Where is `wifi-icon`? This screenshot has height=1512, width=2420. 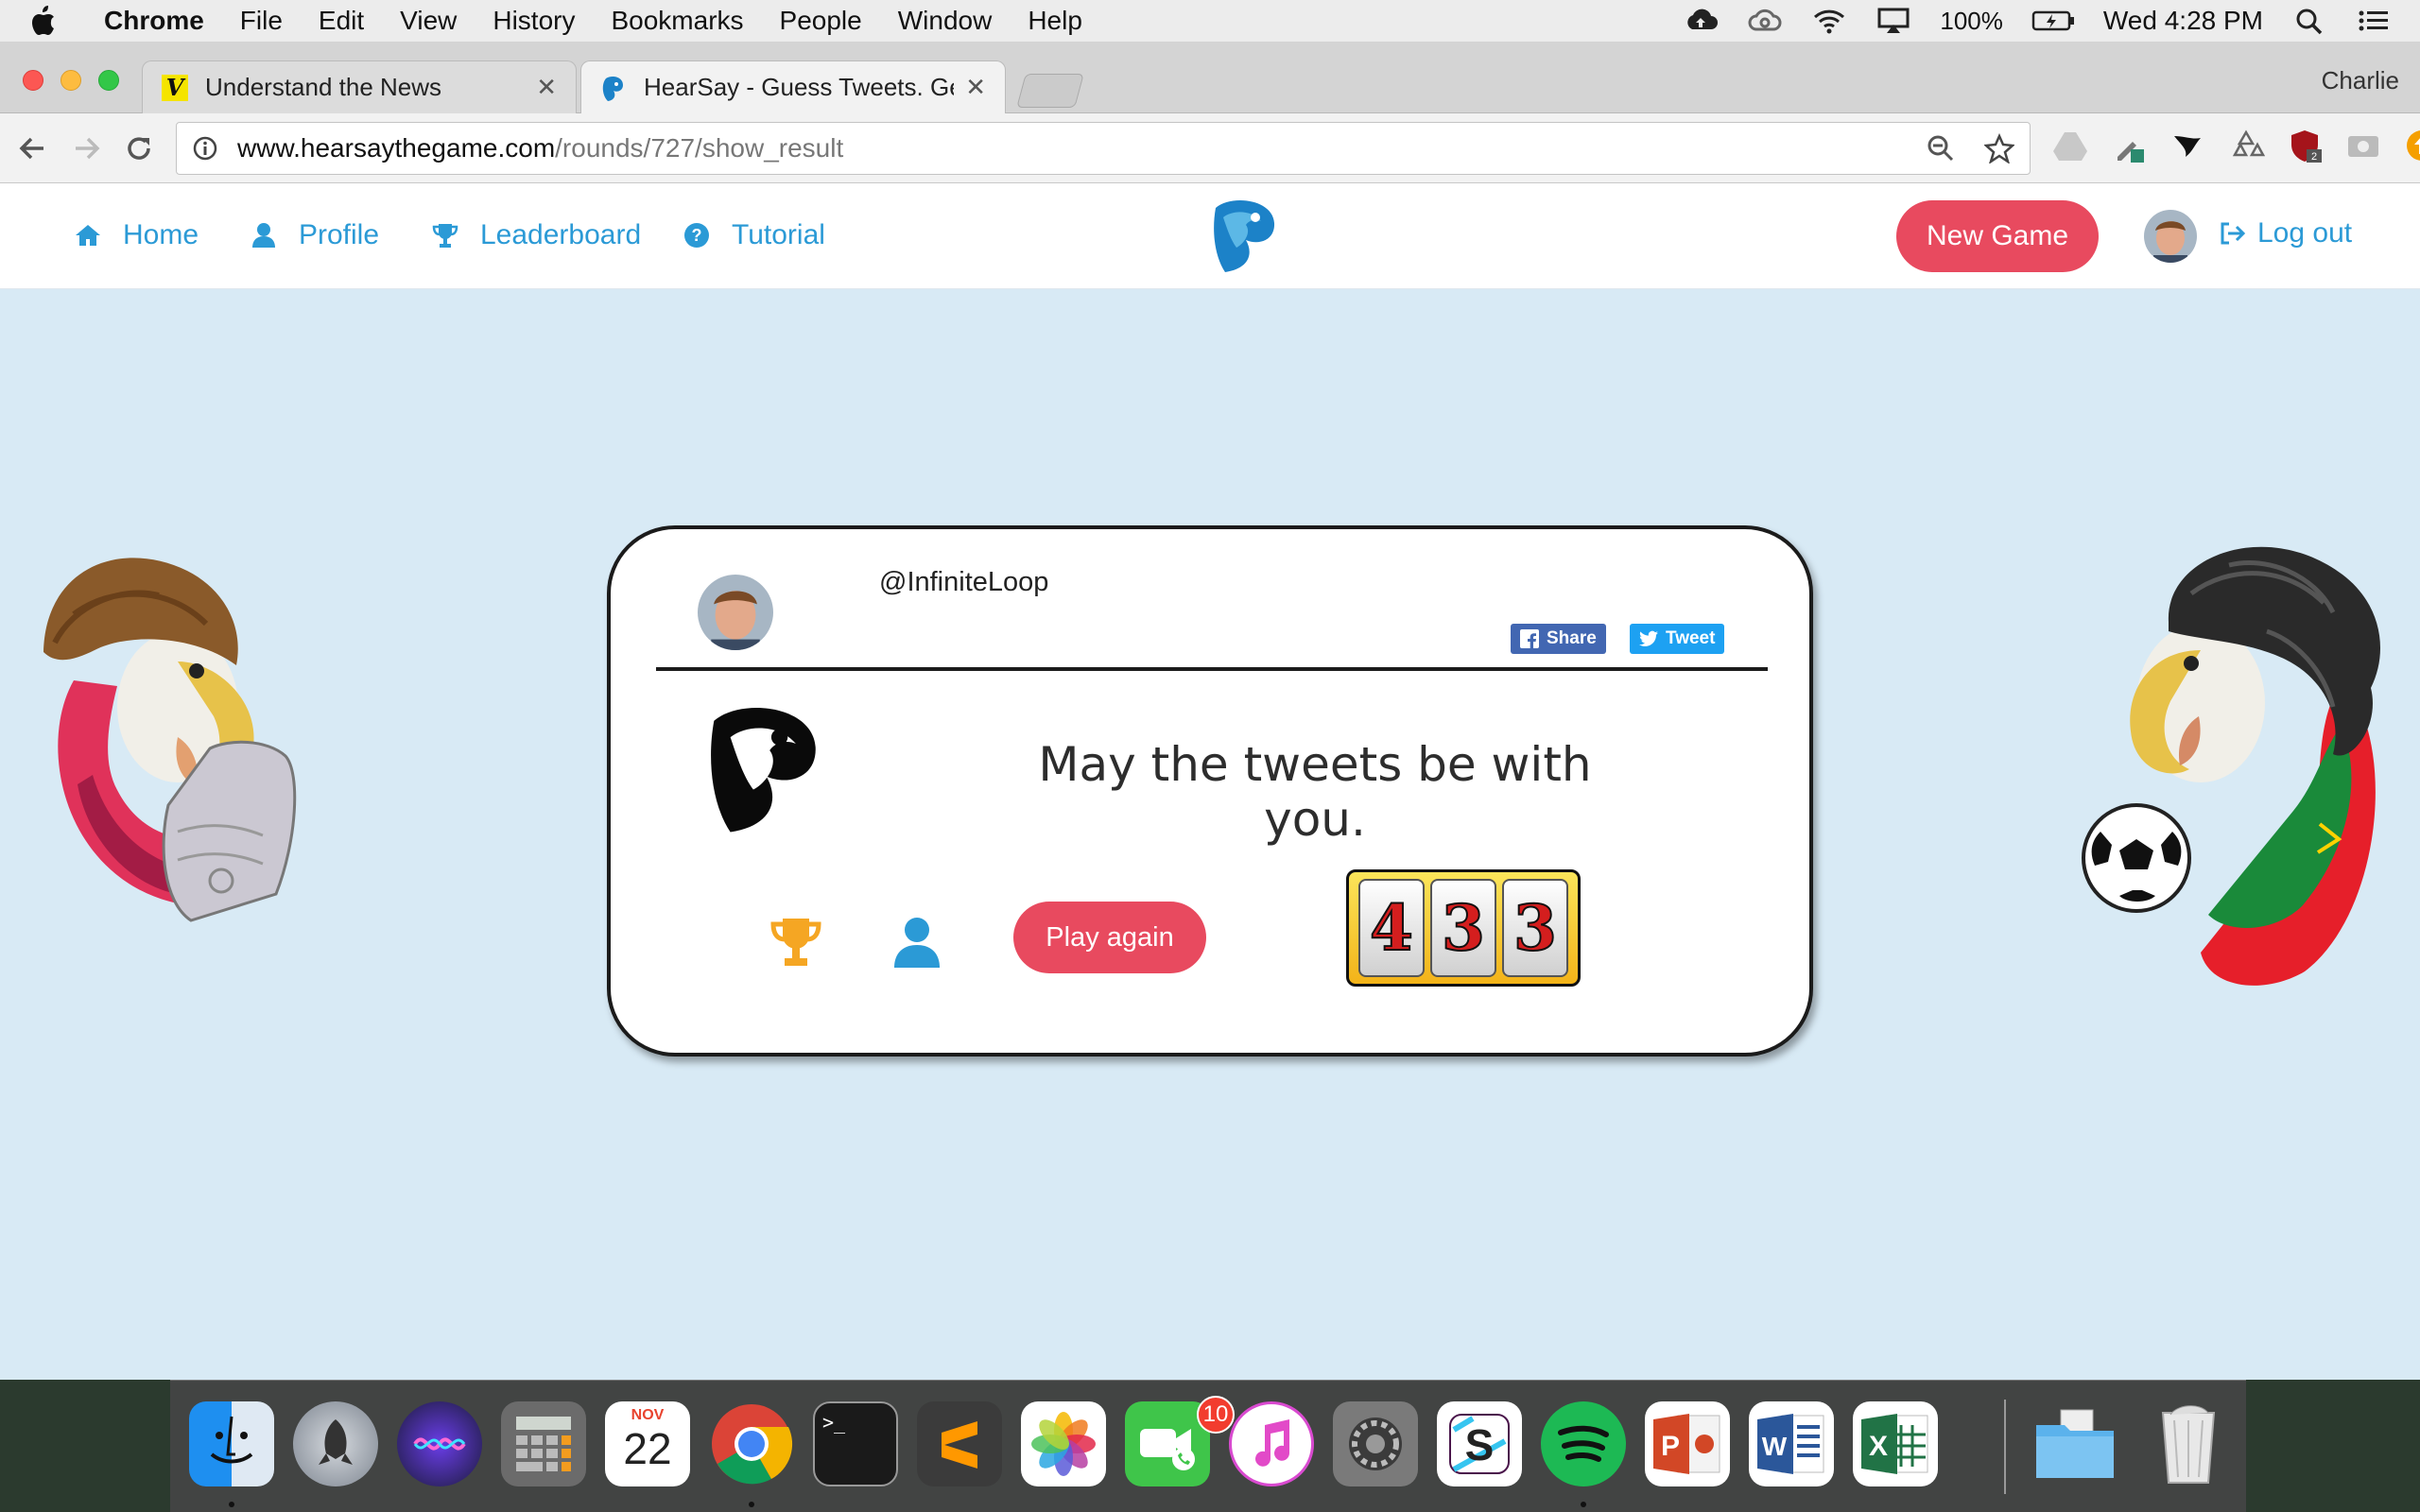 wifi-icon is located at coordinates (1829, 21).